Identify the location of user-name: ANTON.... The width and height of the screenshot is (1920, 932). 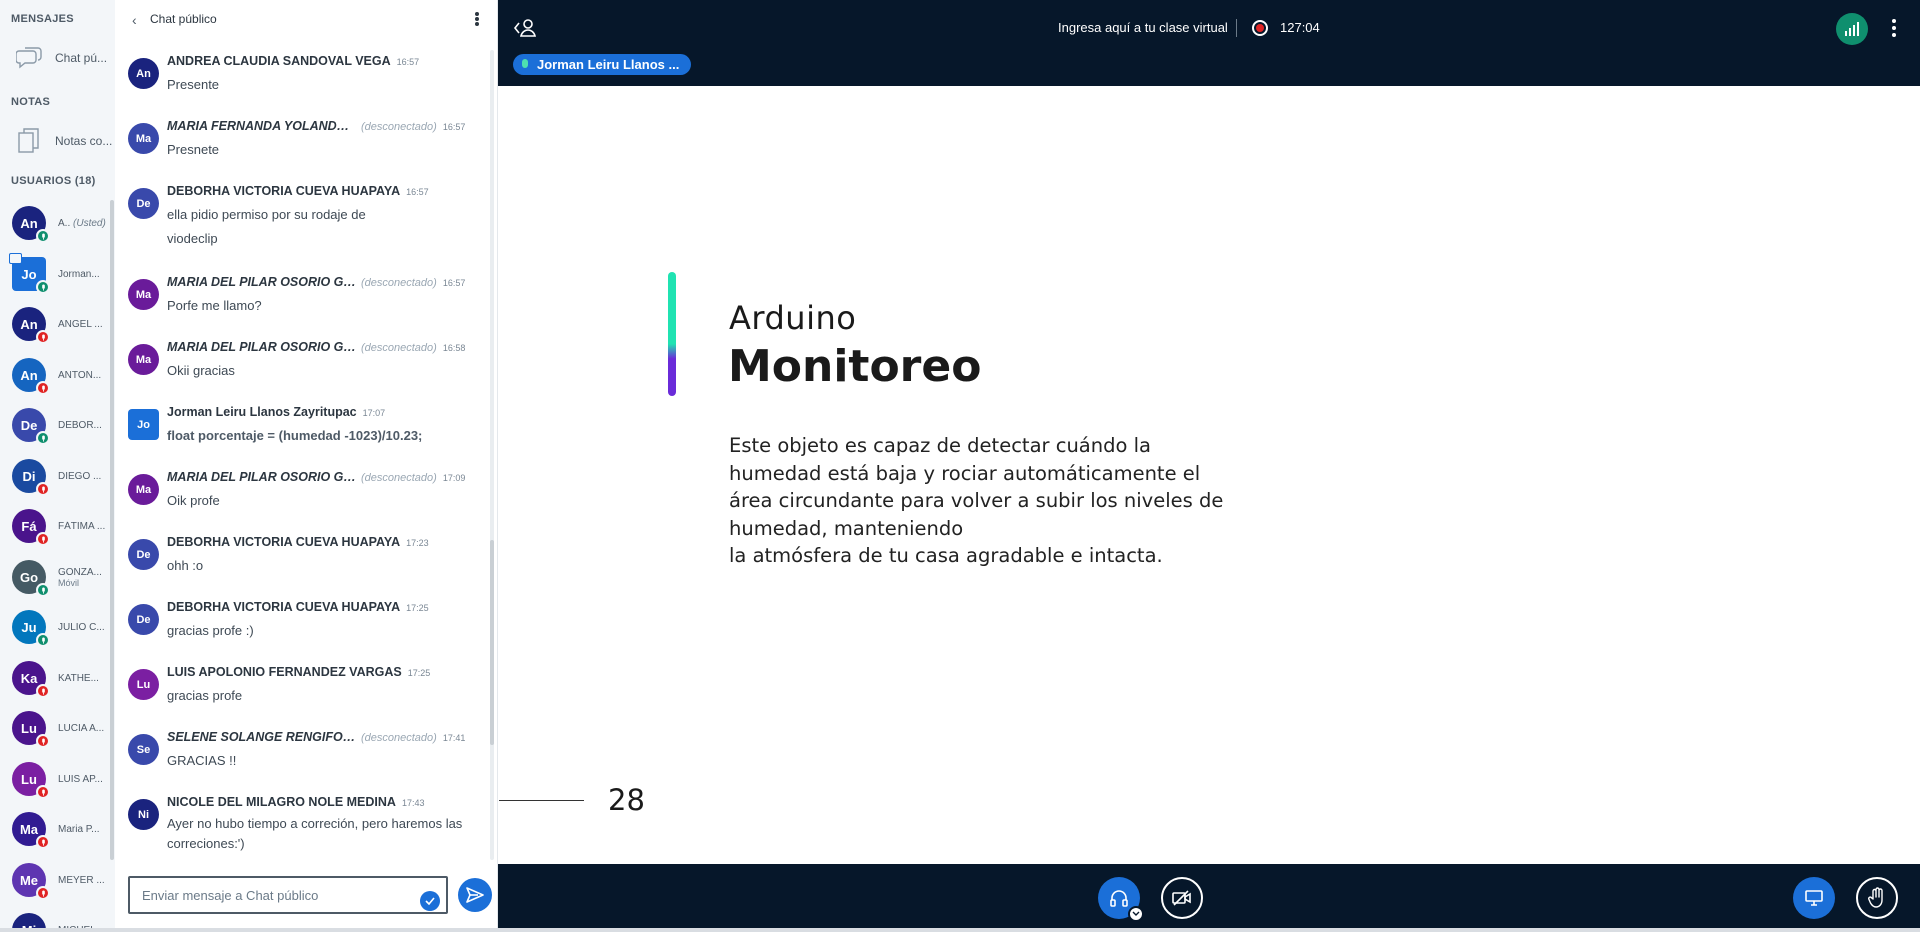
(85, 375).